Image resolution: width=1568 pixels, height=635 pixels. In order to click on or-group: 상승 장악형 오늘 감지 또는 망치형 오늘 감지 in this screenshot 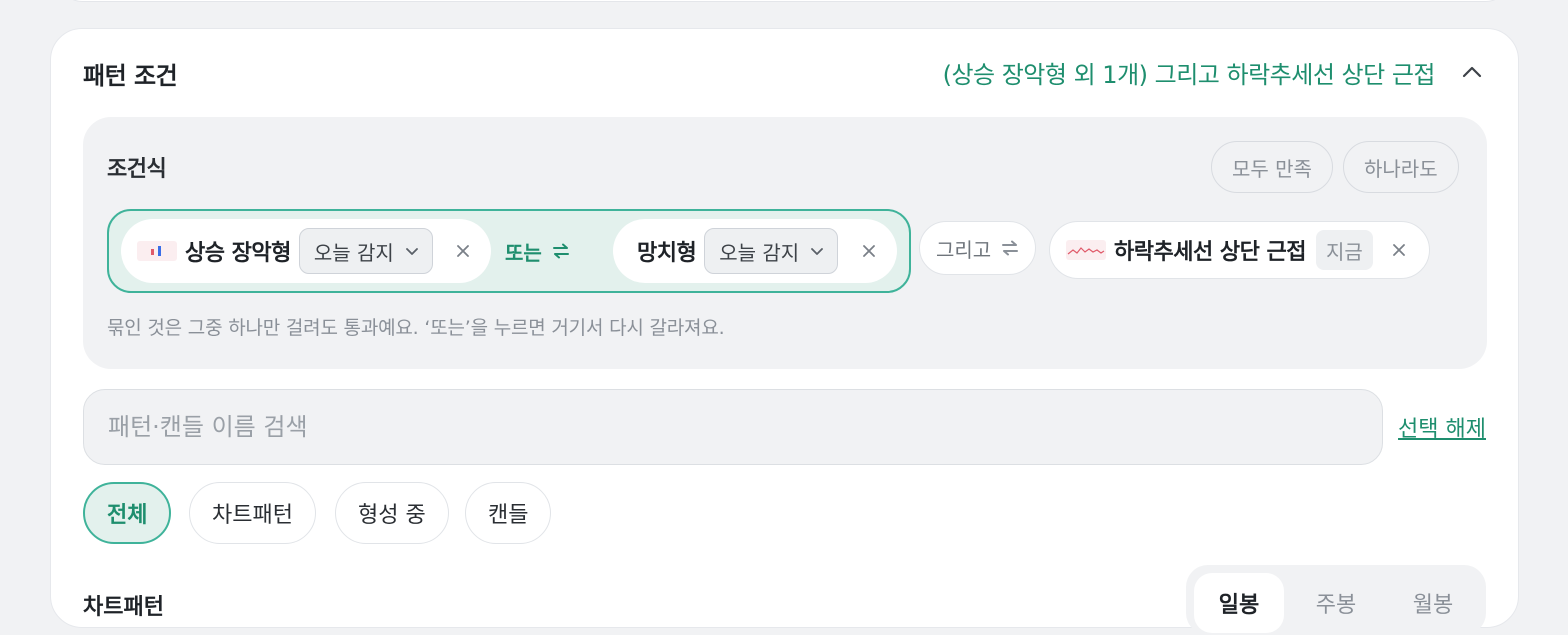, I will do `click(509, 251)`.